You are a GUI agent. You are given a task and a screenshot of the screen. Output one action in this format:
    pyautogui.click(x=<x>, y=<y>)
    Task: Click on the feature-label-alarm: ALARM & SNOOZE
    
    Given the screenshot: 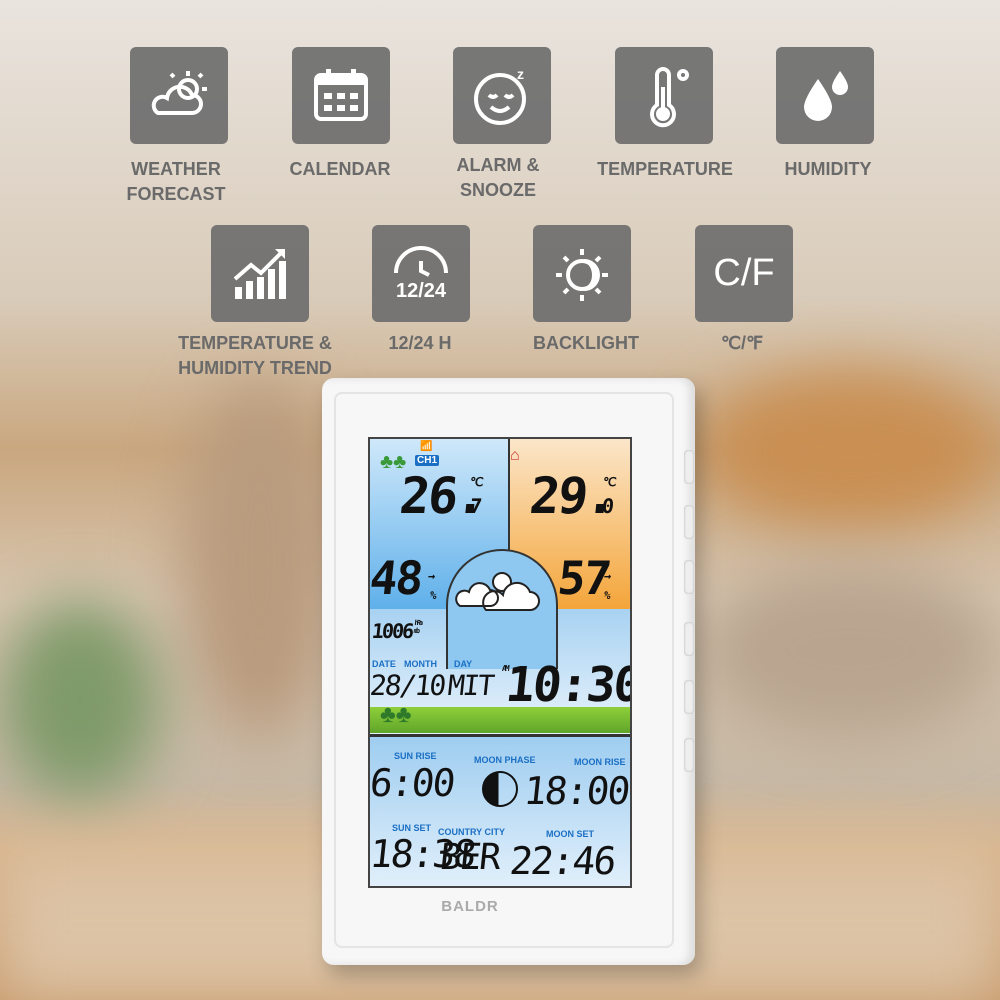 What is the action you would take?
    pyautogui.click(x=498, y=177)
    